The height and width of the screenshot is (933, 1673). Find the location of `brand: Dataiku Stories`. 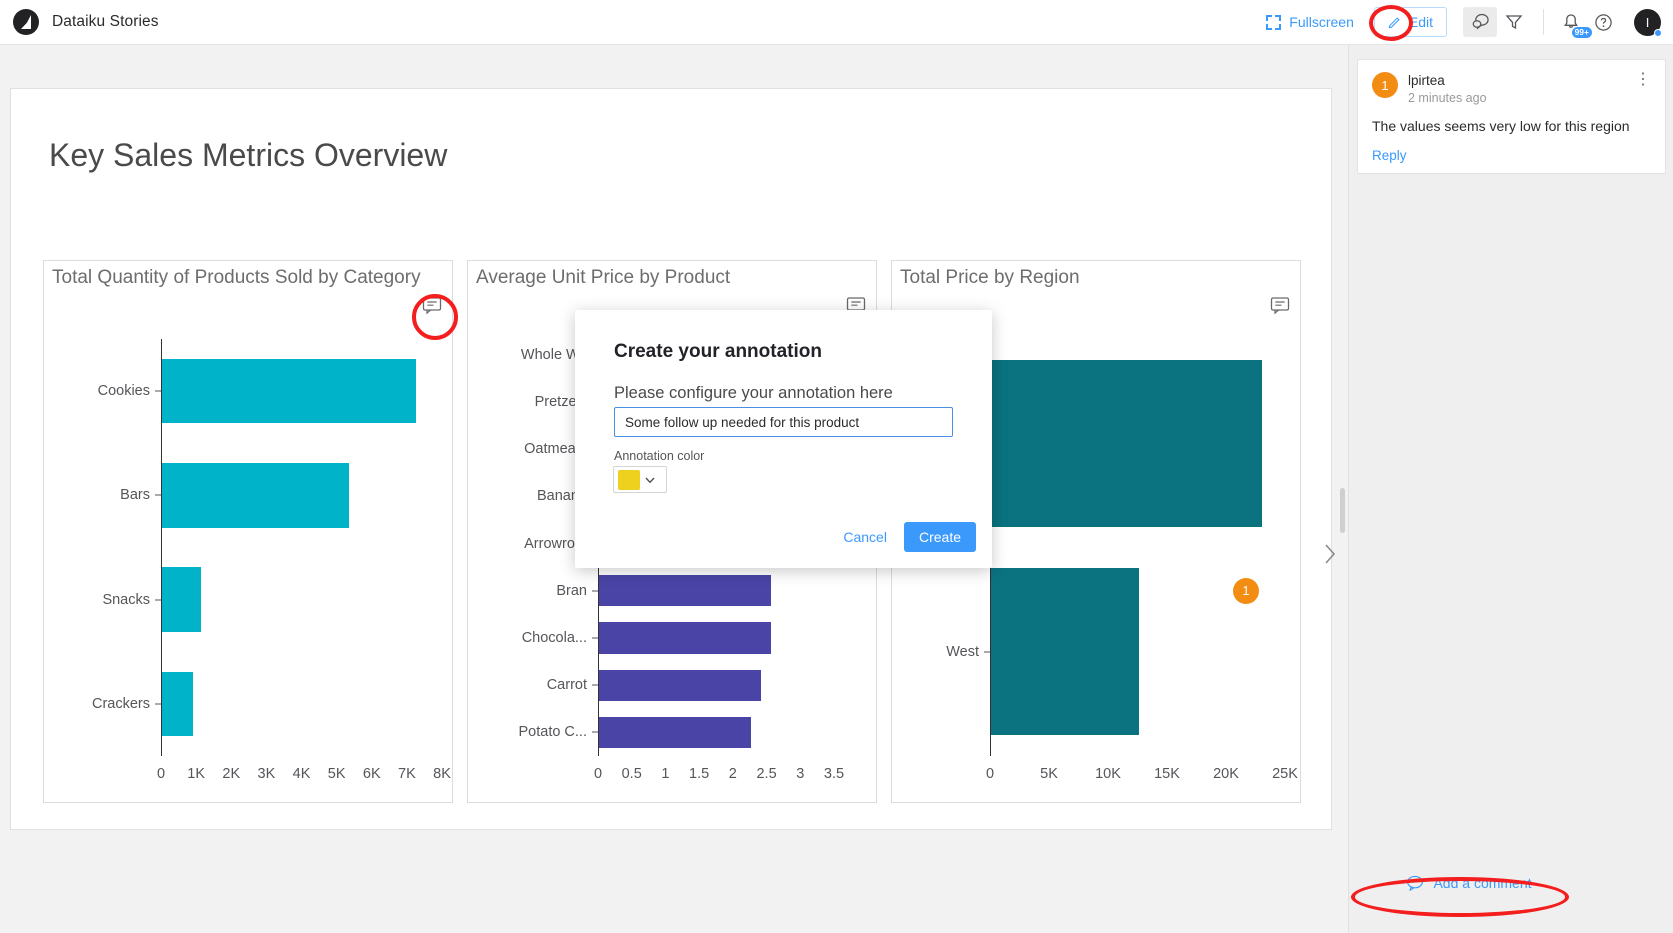

brand: Dataiku Stories is located at coordinates (79, 22).